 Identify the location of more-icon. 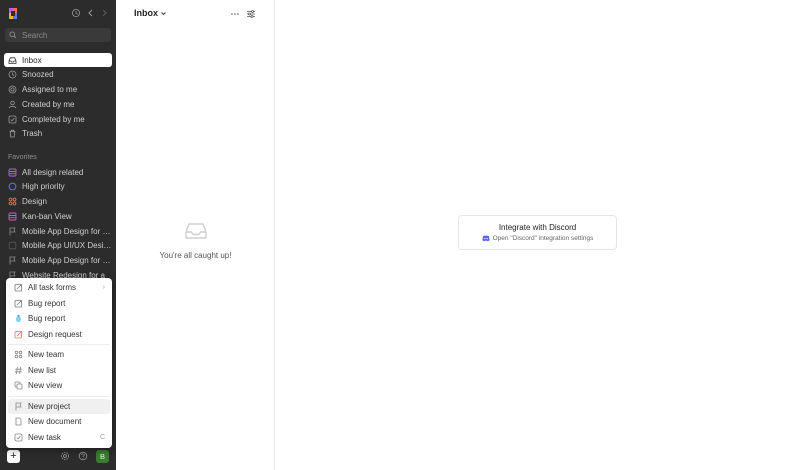
(235, 14).